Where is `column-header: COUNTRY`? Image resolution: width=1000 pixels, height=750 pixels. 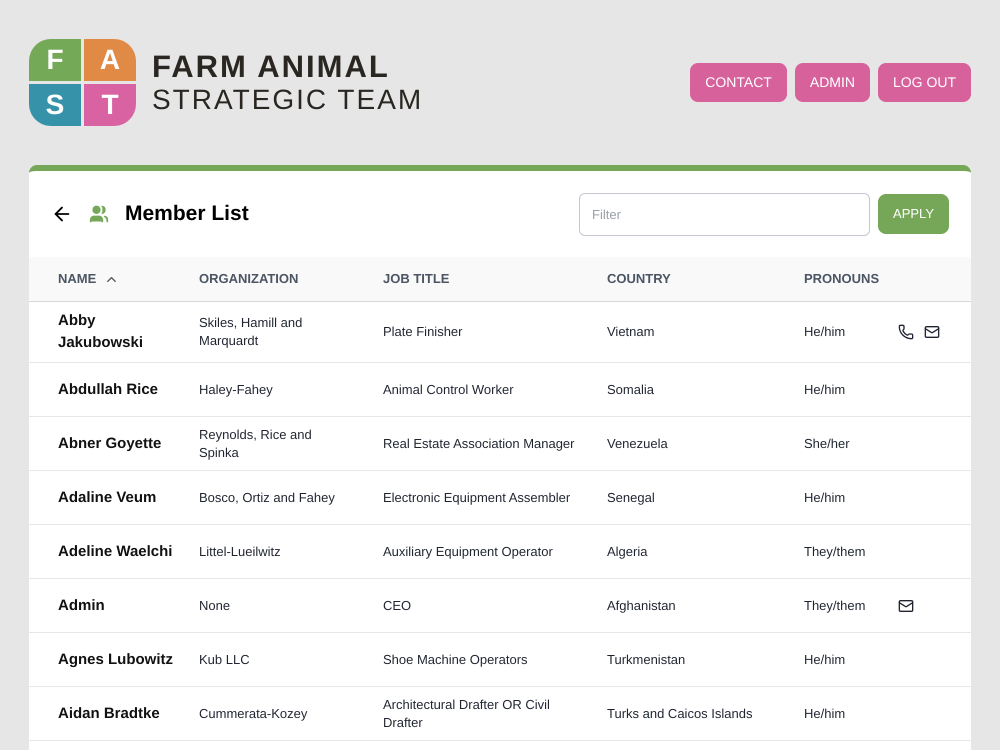
column-header: COUNTRY is located at coordinates (639, 279).